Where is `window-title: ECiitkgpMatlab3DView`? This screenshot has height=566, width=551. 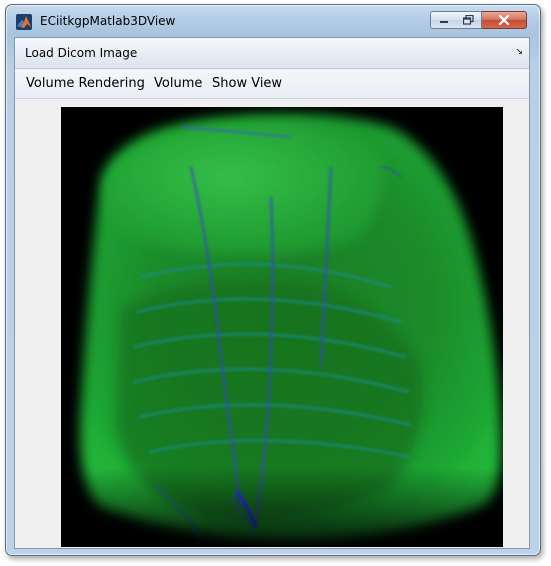
window-title: ECiitkgpMatlab3DView is located at coordinates (108, 21).